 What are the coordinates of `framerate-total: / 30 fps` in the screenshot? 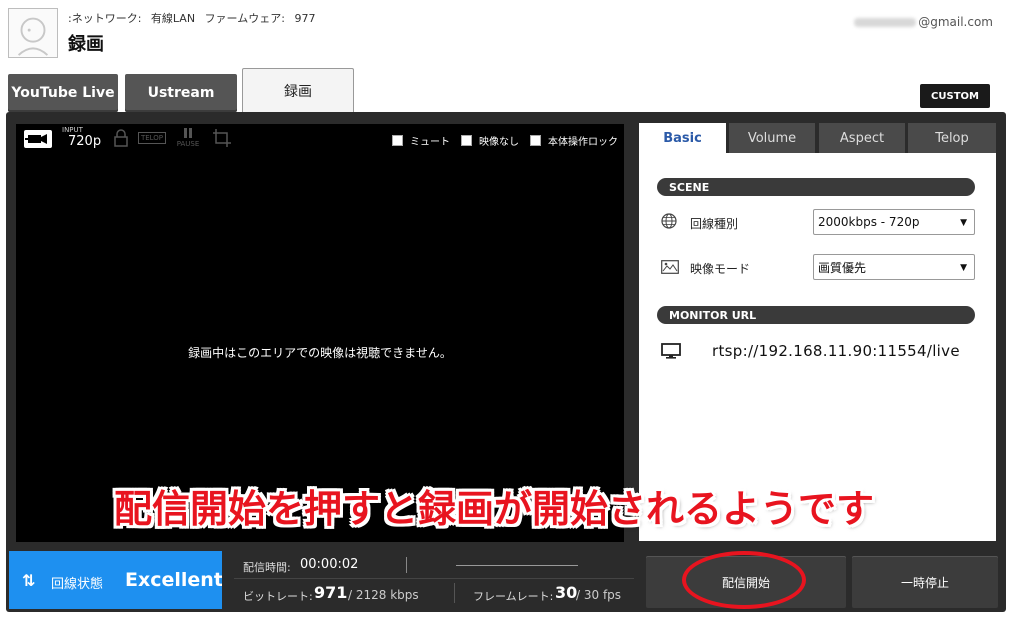 It's located at (599, 595).